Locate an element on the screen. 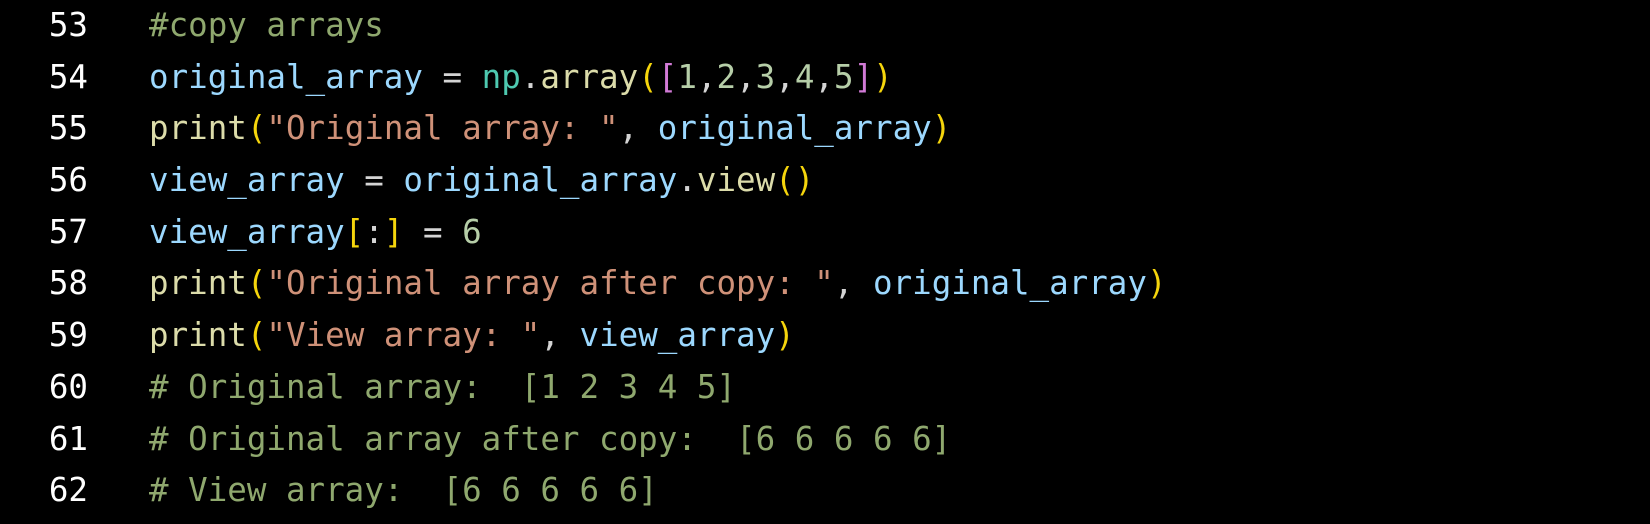 The image size is (1650, 524). code-content: # View array: [6 6 6 6 6] is located at coordinates (403, 491).